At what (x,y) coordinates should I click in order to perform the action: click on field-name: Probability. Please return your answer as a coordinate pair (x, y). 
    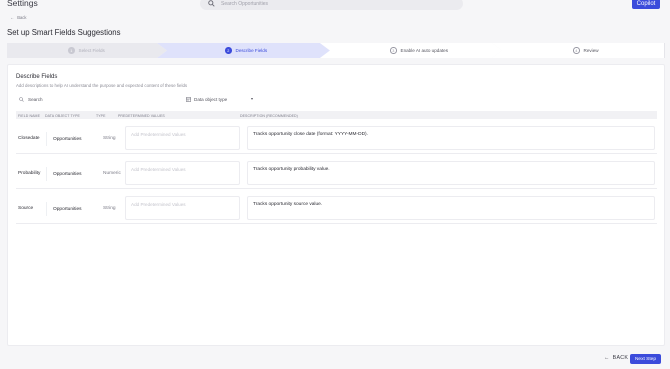
    Looking at the image, I should click on (29, 173).